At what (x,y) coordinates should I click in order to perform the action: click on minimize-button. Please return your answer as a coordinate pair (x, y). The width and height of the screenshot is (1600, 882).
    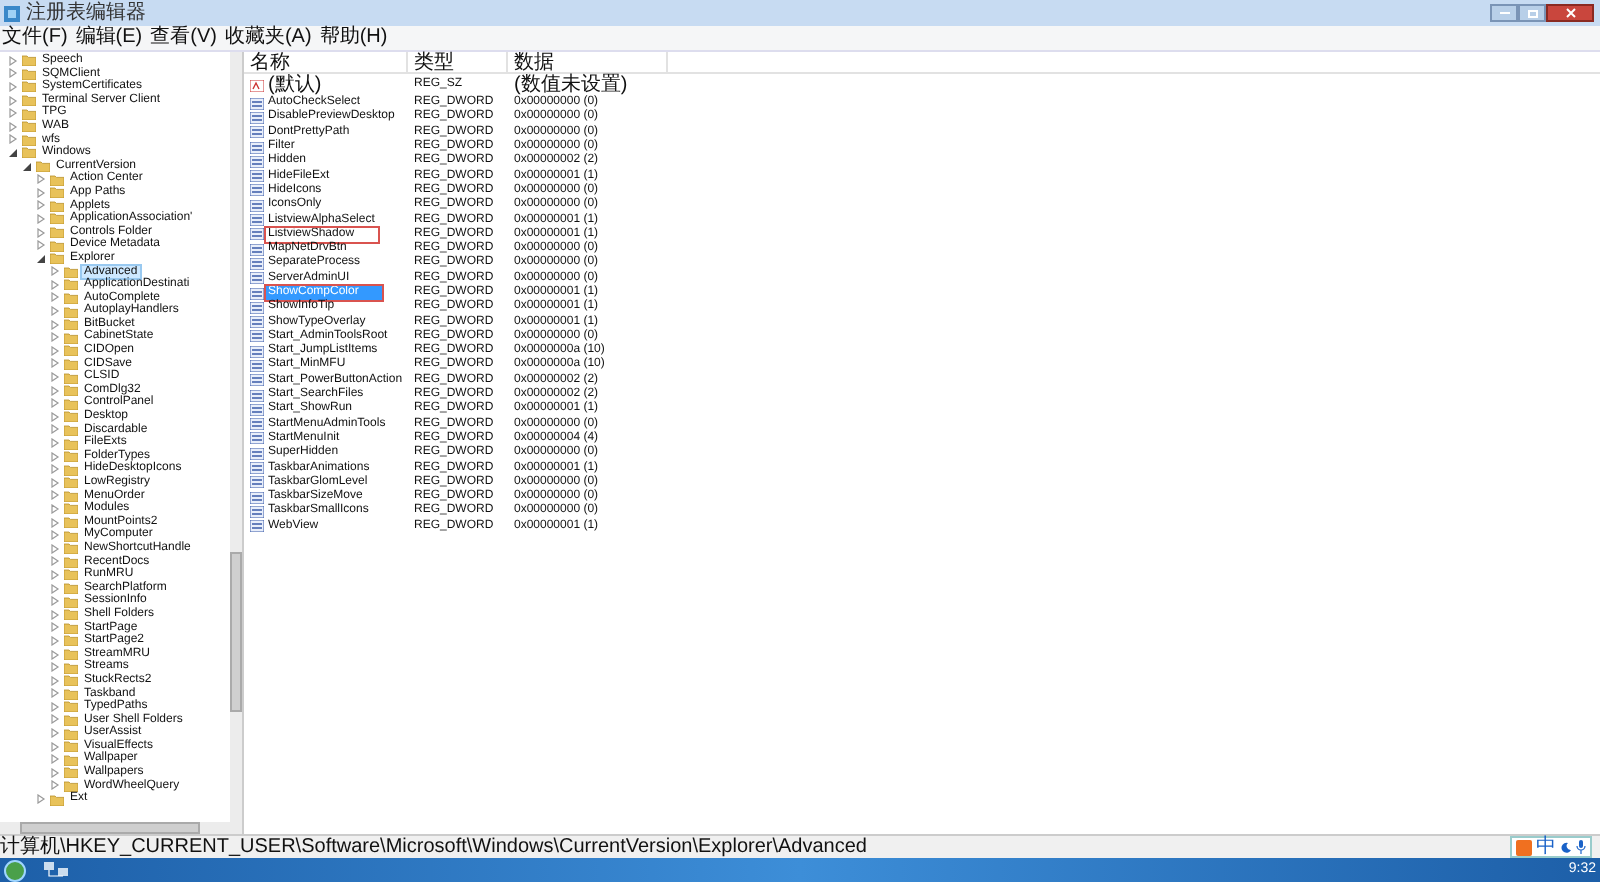
    Looking at the image, I should click on (1504, 13).